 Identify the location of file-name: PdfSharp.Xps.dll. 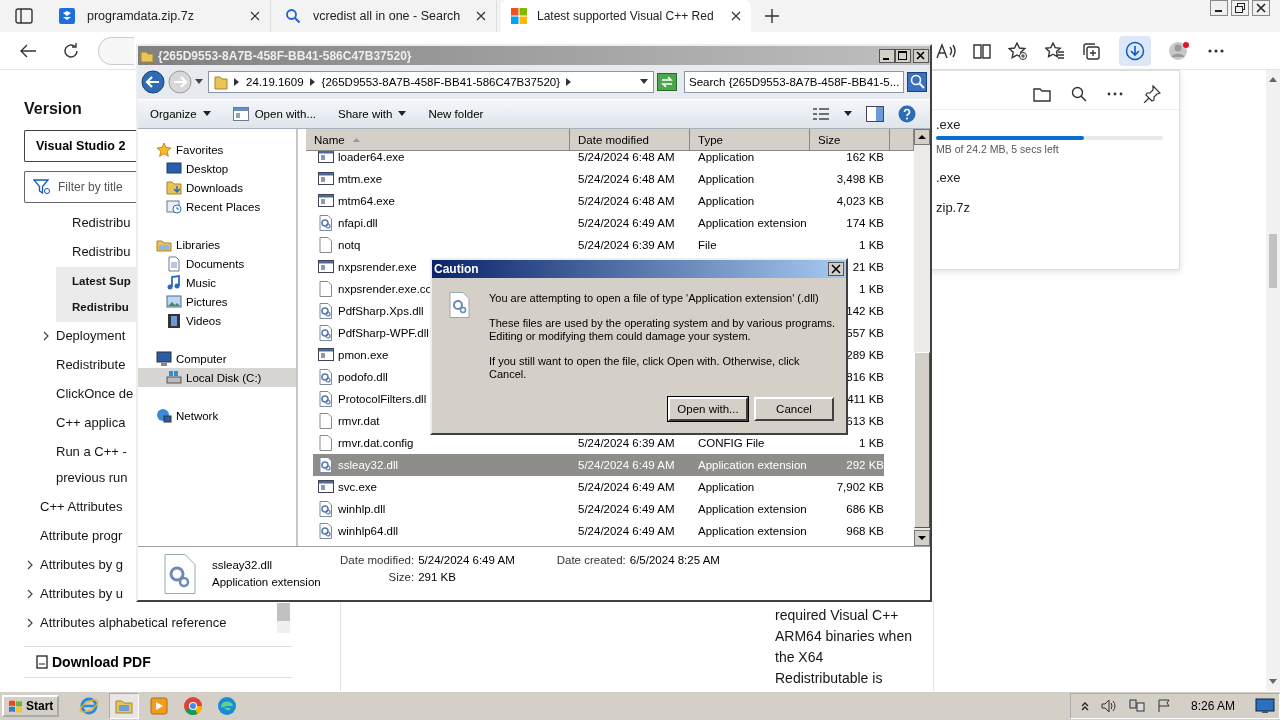
(381, 311).